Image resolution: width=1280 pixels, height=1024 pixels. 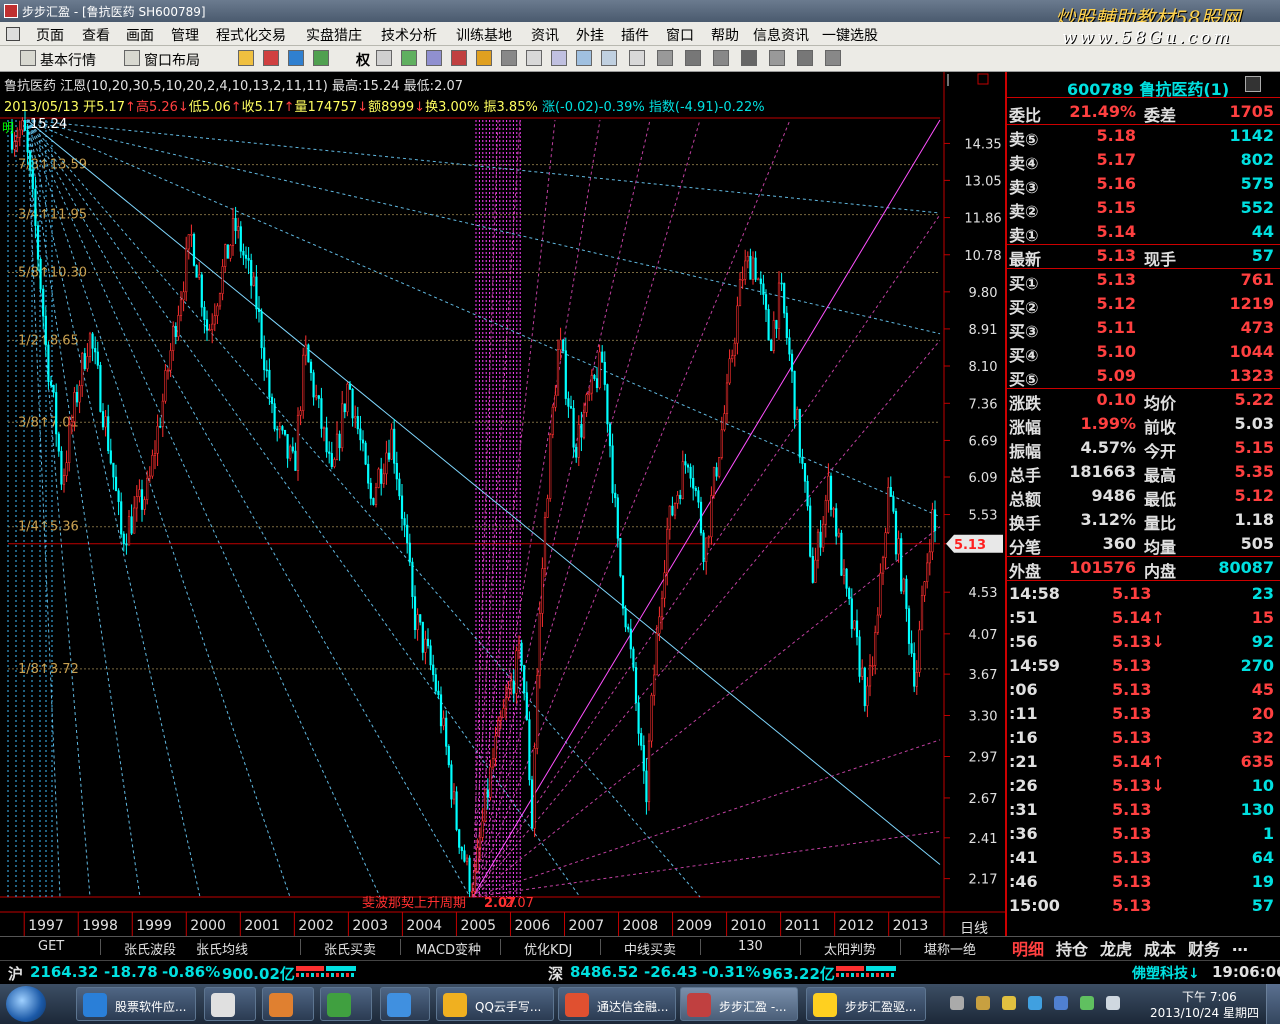 What do you see at coordinates (1209, 996) in the screenshot?
I see `tray-clock-time: 下午 7:06` at bounding box center [1209, 996].